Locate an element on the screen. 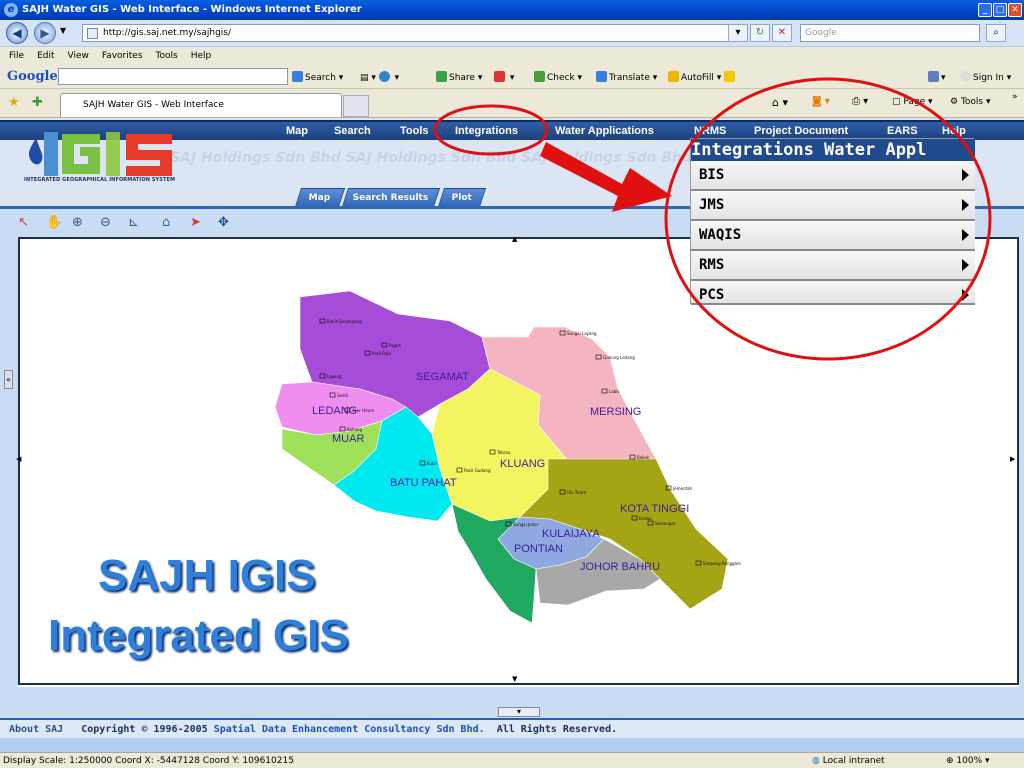 Image resolution: width=1024 pixels, height=768 pixels. google-search-box is located at coordinates (173, 76).